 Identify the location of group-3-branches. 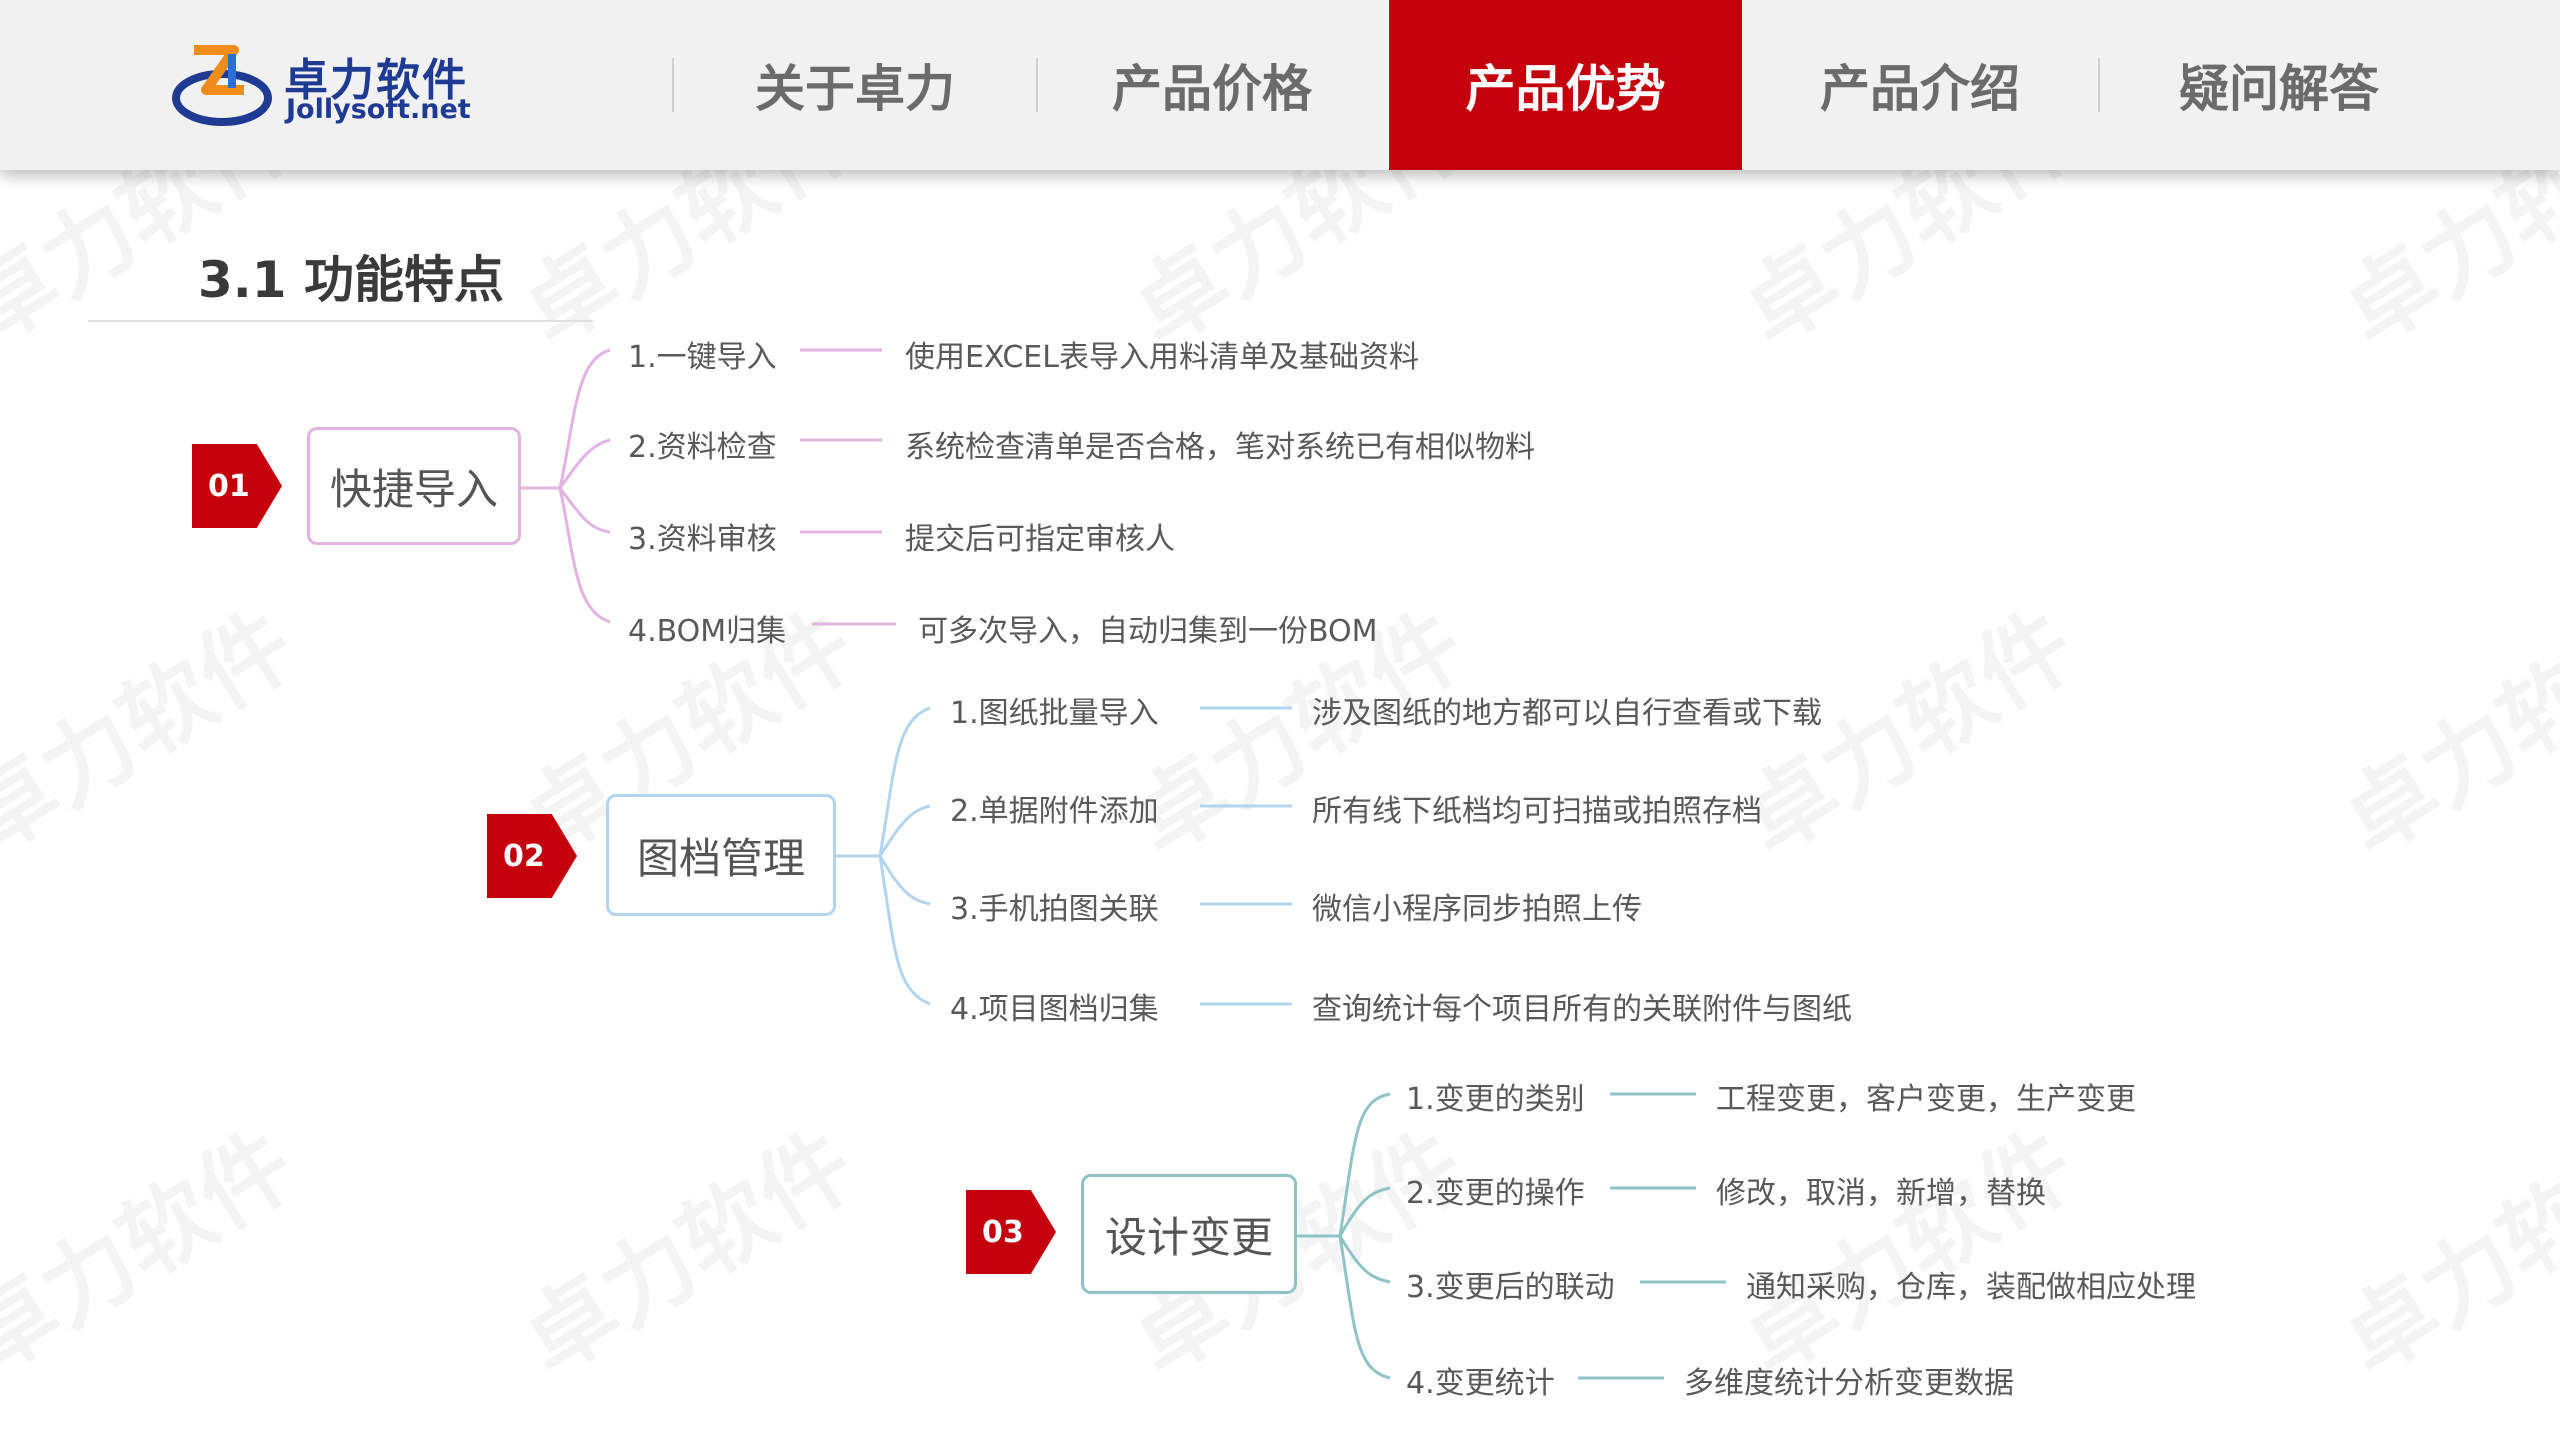
(1511, 1236).